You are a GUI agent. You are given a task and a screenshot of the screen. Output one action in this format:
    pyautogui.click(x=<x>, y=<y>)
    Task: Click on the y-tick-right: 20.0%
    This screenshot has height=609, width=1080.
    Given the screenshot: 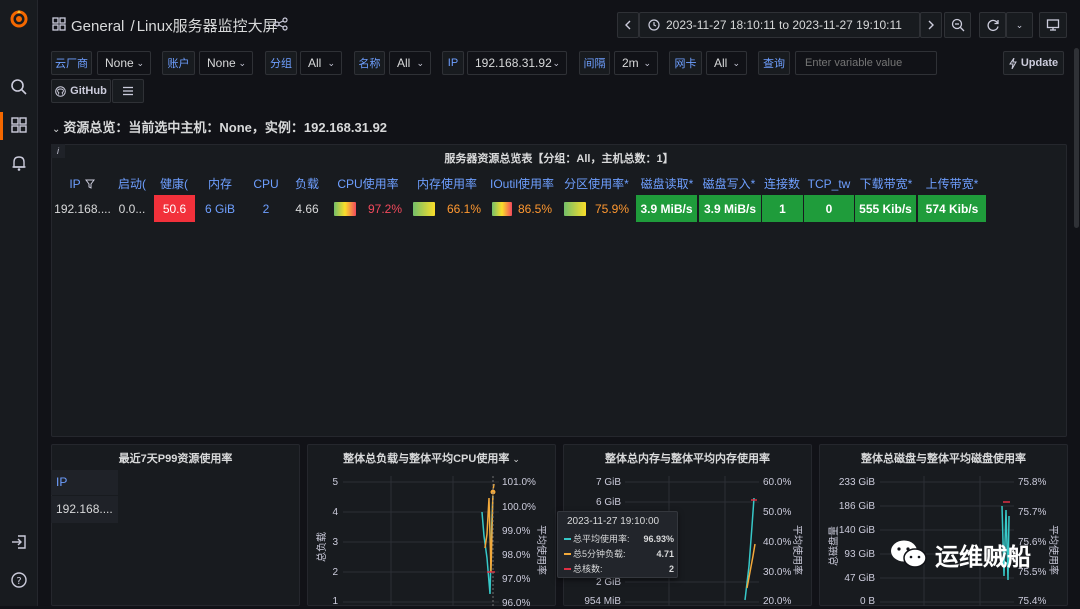 What is the action you would take?
    pyautogui.click(x=777, y=601)
    